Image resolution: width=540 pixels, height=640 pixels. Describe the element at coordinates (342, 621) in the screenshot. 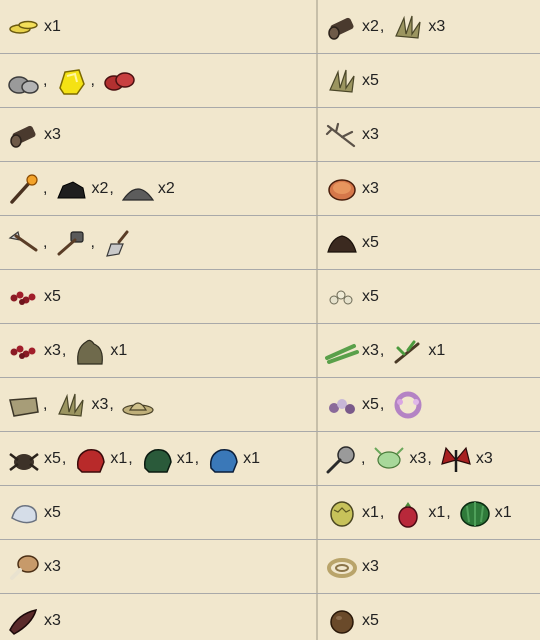

I see `coconut-icon` at that location.